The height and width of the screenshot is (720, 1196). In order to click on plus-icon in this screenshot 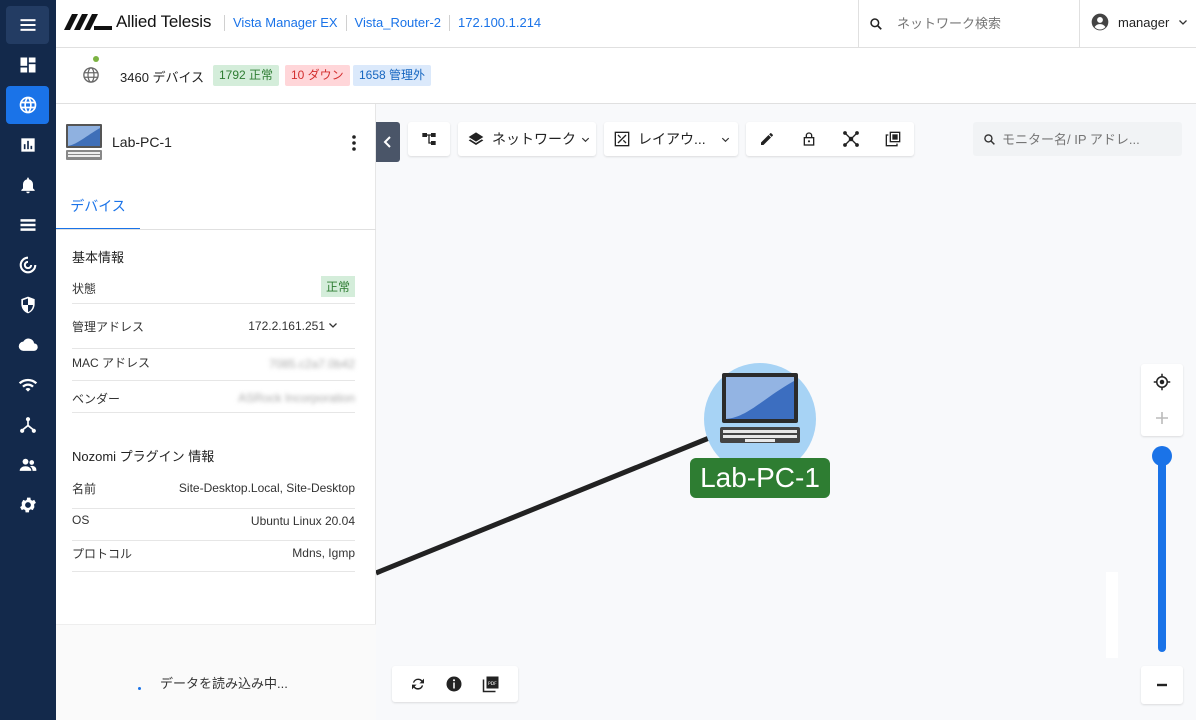, I will do `click(1162, 418)`.